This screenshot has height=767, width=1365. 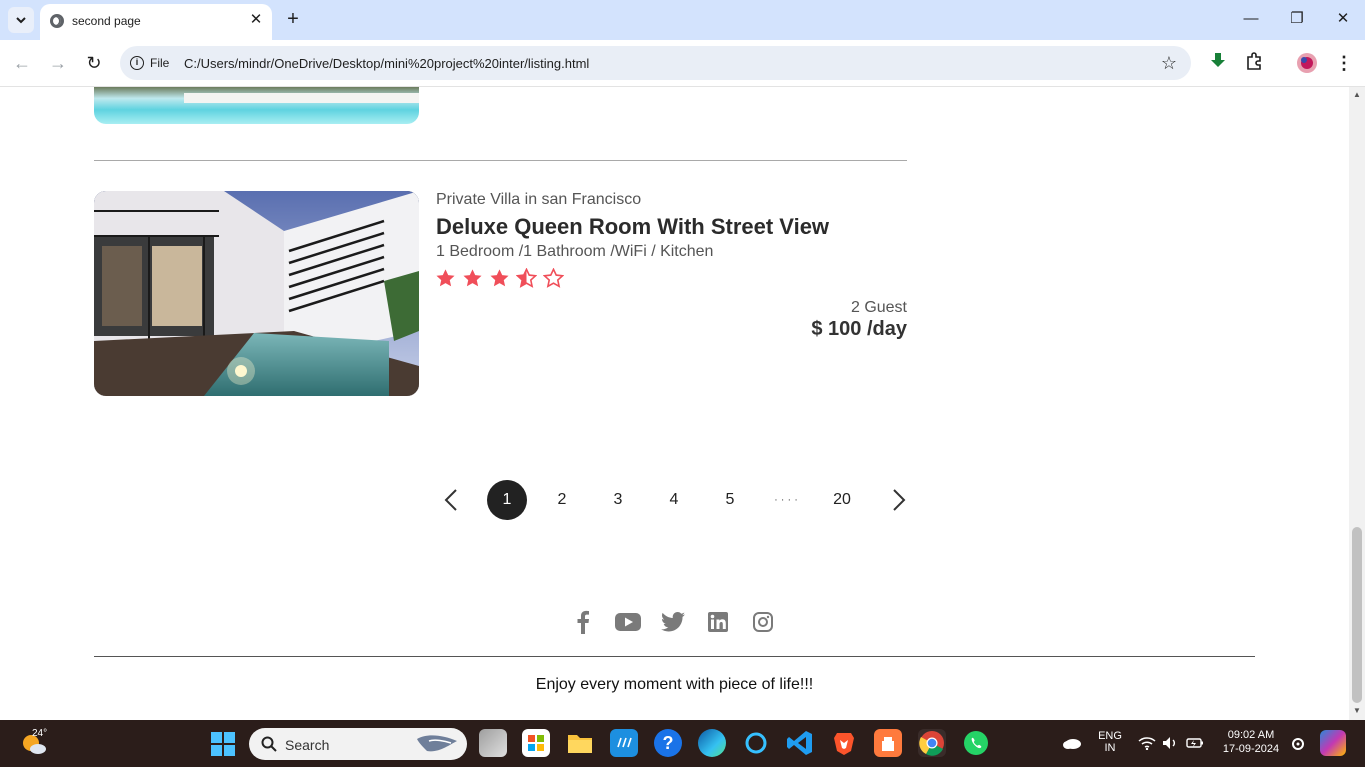 I want to click on installer-app-icon, so click(x=888, y=743).